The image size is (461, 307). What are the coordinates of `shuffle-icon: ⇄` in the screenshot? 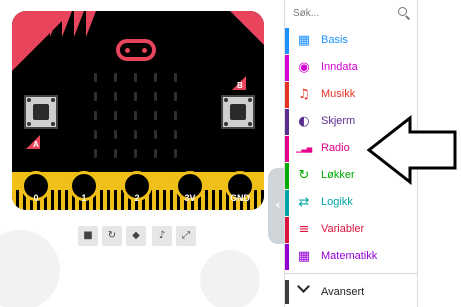 It's located at (304, 202).